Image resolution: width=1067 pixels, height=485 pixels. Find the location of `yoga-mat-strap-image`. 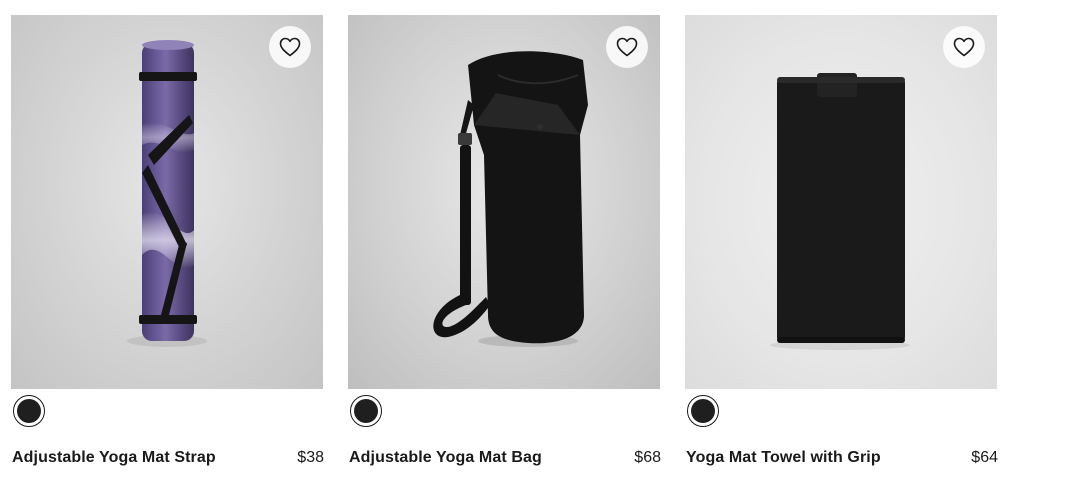

yoga-mat-strap-image is located at coordinates (167, 193).